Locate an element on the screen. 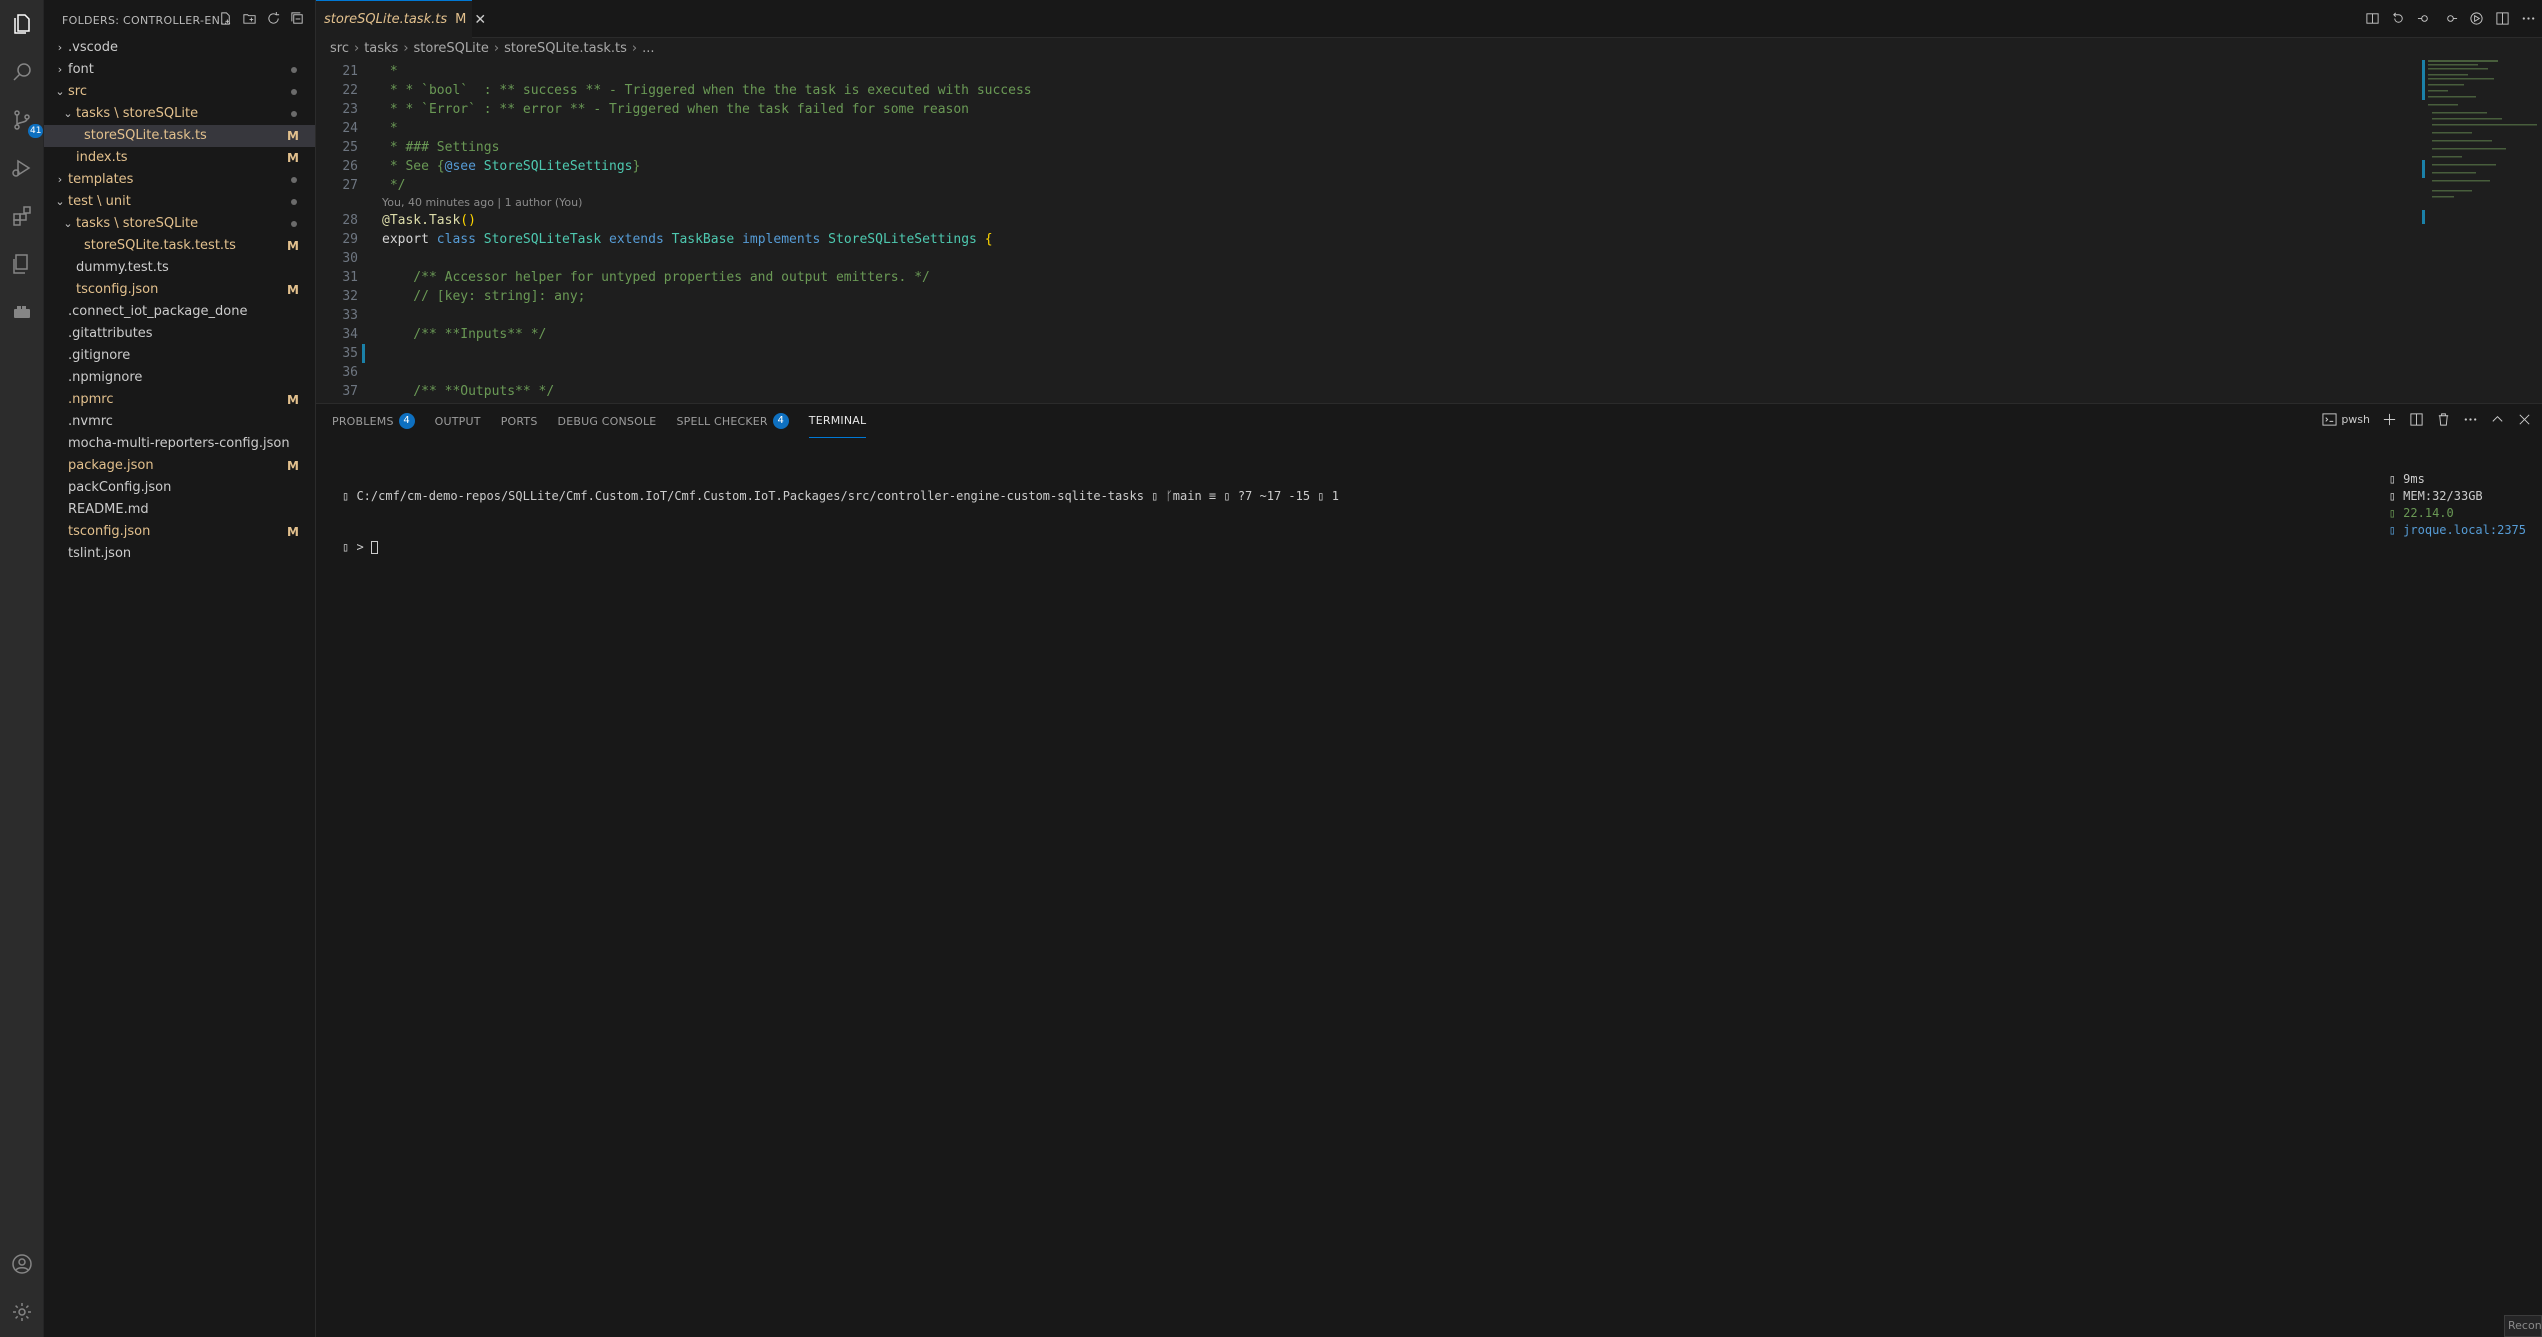  panel-tab-ports: PORTS is located at coordinates (519, 421).